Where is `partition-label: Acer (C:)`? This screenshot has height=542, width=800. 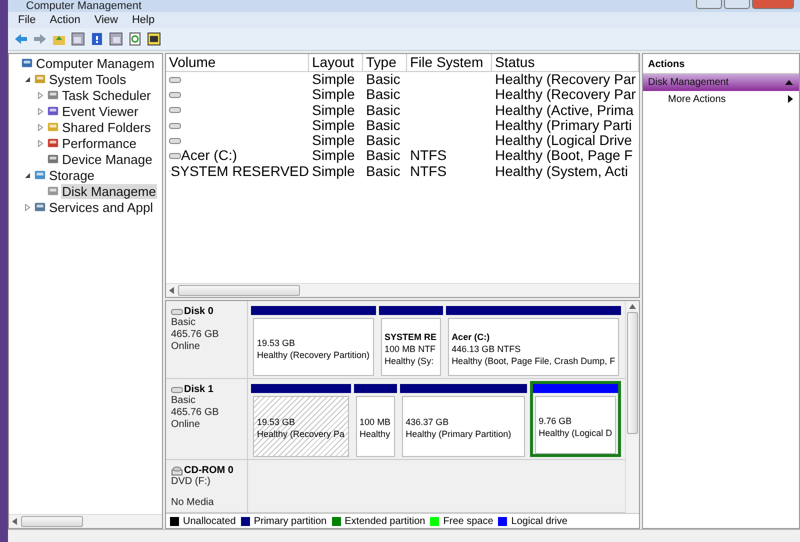
partition-label: Acer (C:) is located at coordinates (471, 336).